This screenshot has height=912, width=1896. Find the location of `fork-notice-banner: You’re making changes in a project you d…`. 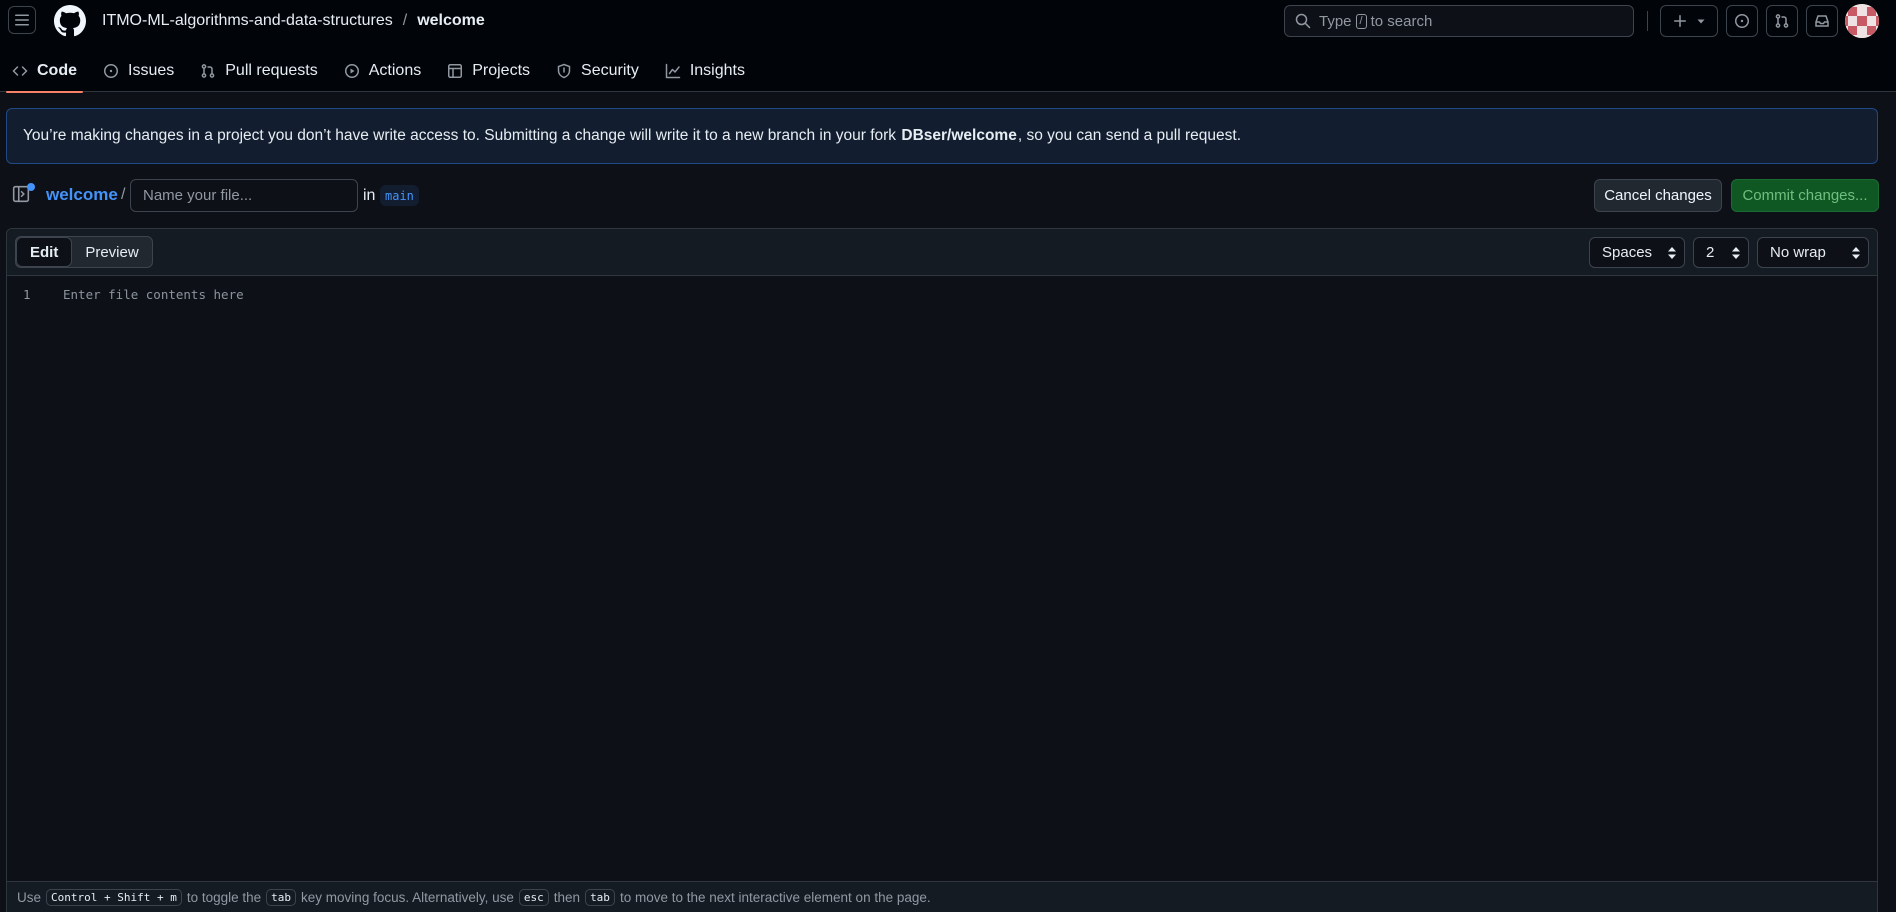

fork-notice-banner: You’re making changes in a project you d… is located at coordinates (942, 136).